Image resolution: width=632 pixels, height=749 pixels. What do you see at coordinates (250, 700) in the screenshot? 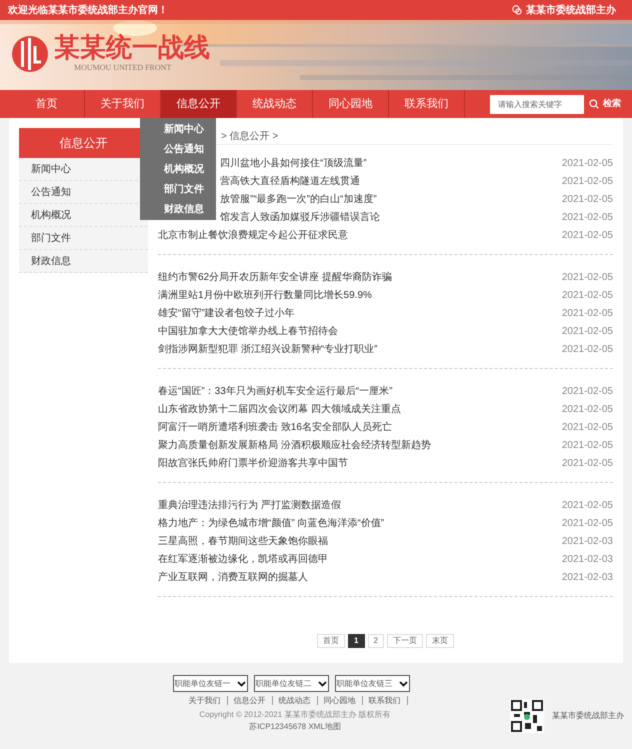
I see `footer-link: 信息公开` at bounding box center [250, 700].